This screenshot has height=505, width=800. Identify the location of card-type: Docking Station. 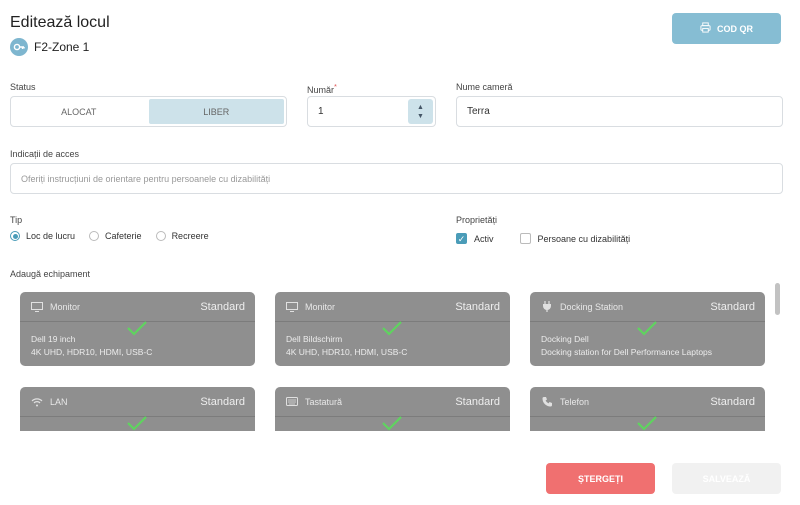
(592, 306).